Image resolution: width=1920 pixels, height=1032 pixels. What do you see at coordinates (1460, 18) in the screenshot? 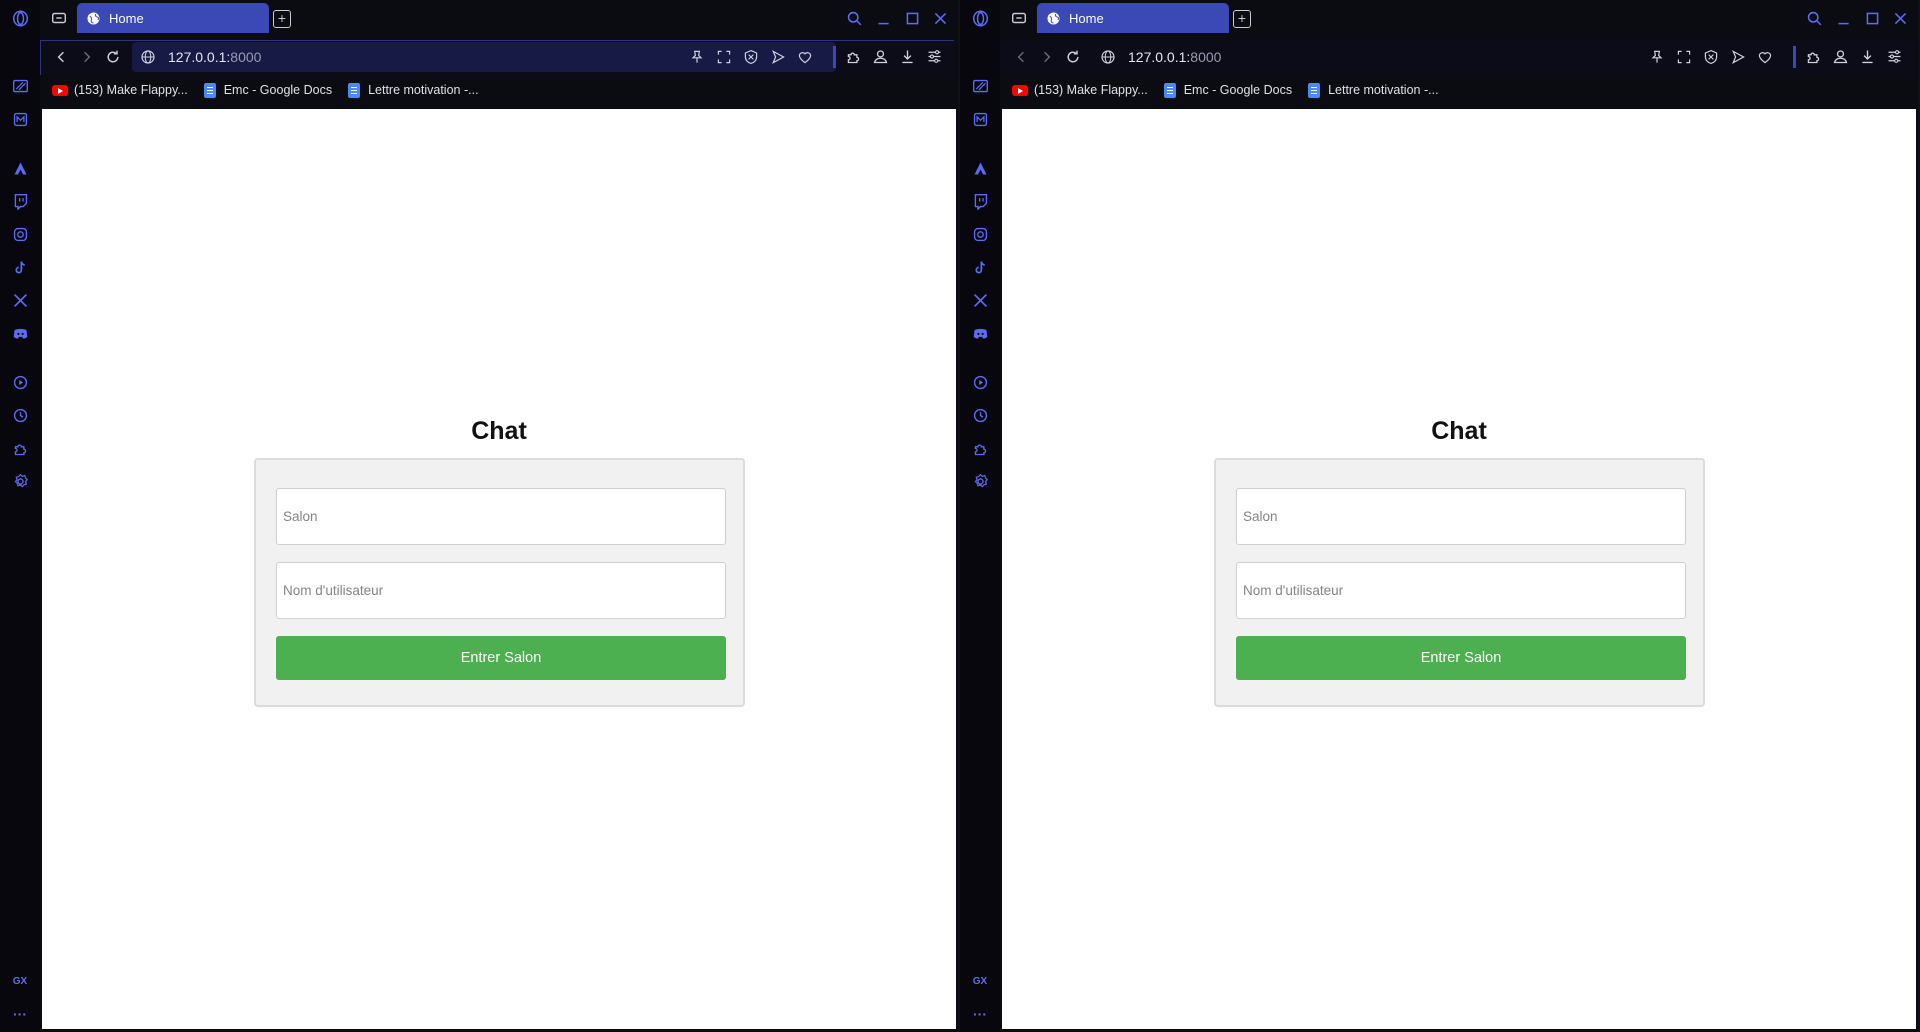
I see `tab-strip: Home +` at bounding box center [1460, 18].